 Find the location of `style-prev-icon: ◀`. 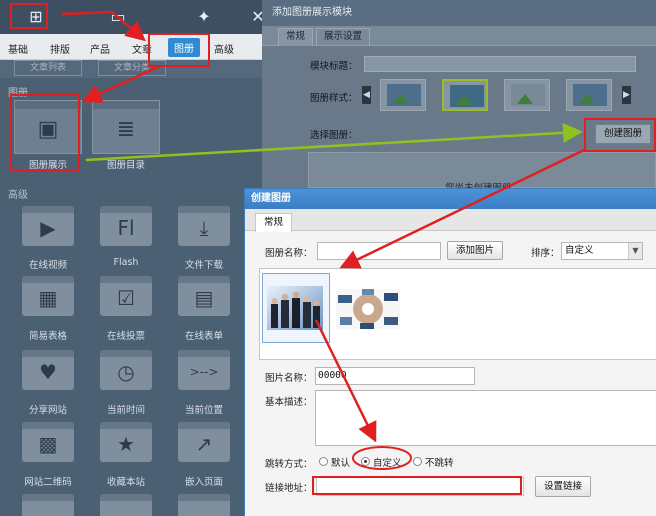

style-prev-icon: ◀ is located at coordinates (366, 95).